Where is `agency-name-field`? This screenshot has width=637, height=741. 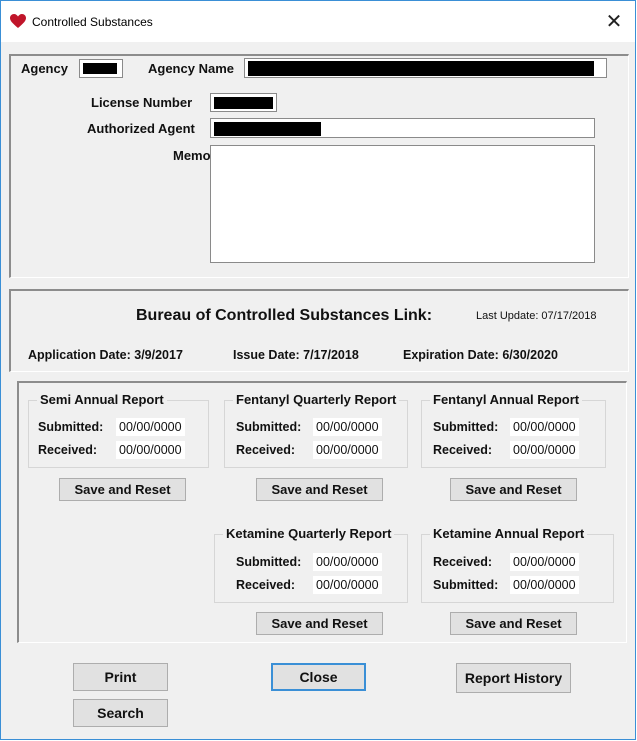 agency-name-field is located at coordinates (425, 68).